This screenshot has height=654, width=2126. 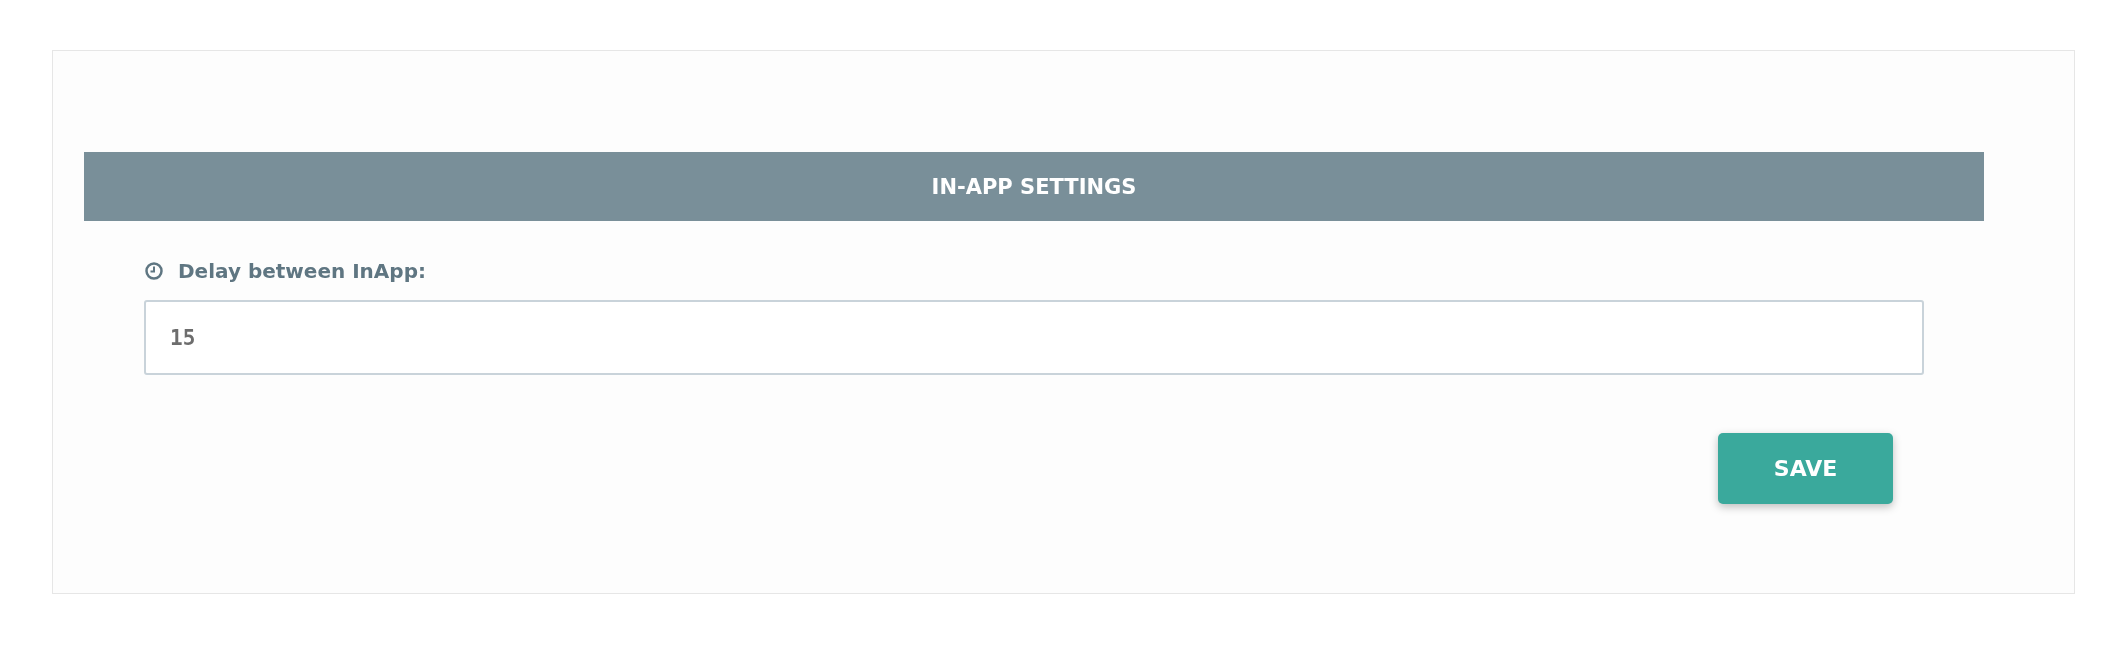 What do you see at coordinates (1805, 468) in the screenshot?
I see `save-button: SAVE` at bounding box center [1805, 468].